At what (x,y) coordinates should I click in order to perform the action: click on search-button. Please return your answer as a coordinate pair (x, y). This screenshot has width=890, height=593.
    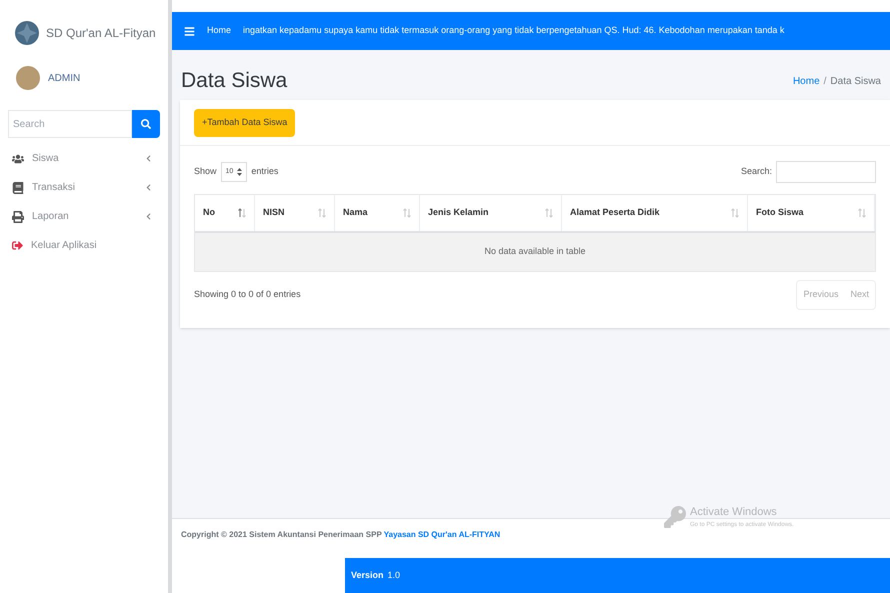
    Looking at the image, I should click on (146, 124).